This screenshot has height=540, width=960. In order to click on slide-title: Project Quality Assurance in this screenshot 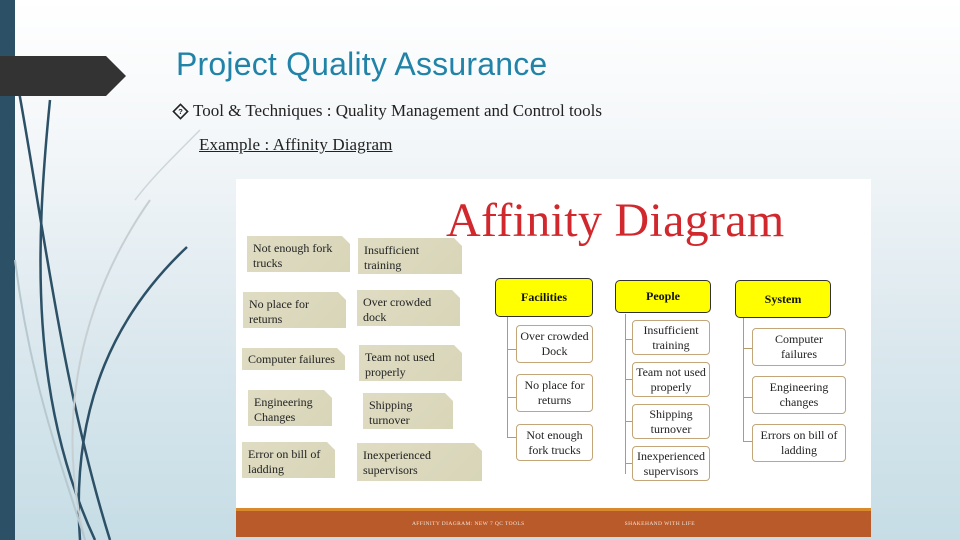, I will do `click(362, 64)`.